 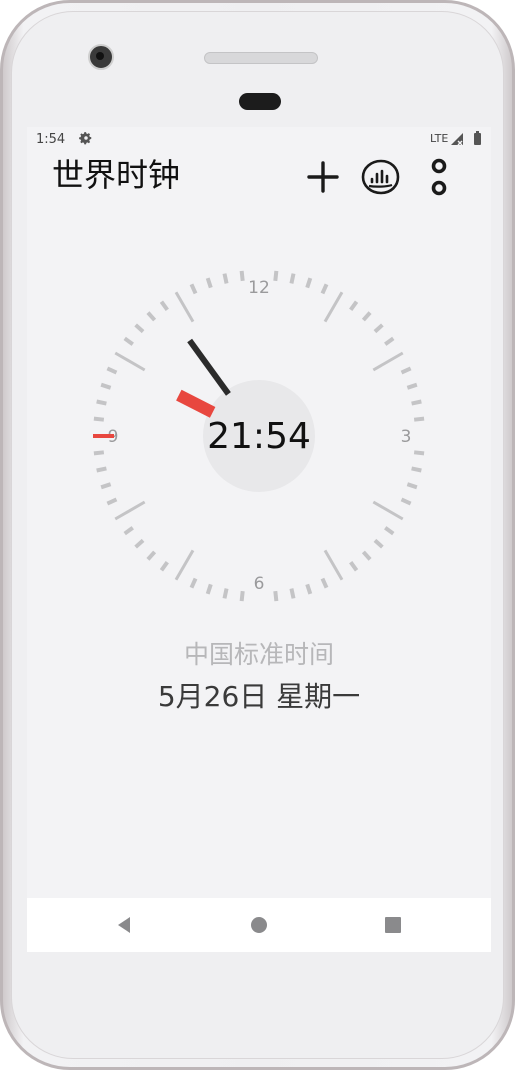 I want to click on app-bar: 世界时钟, so click(x=259, y=177).